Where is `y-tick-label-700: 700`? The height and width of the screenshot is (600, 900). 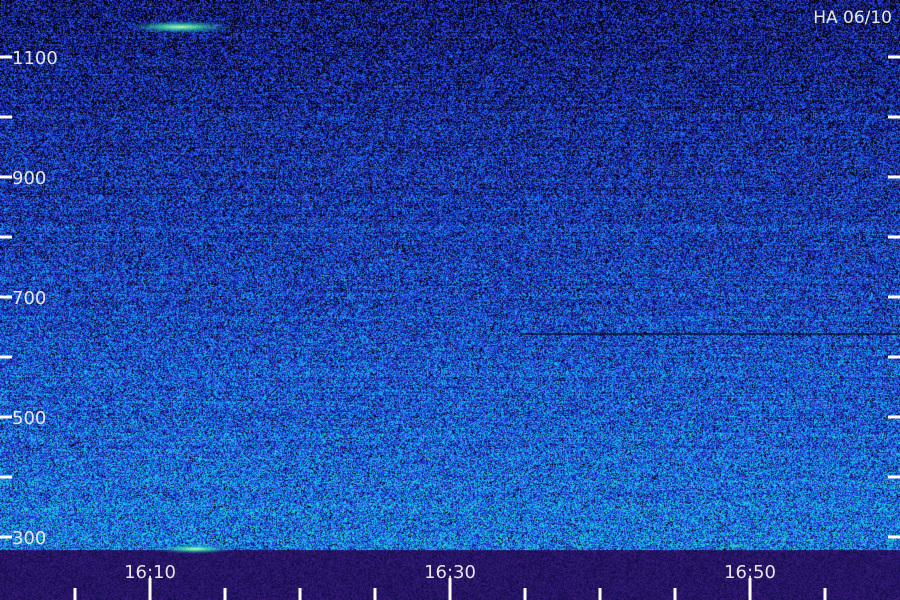
y-tick-label-700: 700 is located at coordinates (29, 298).